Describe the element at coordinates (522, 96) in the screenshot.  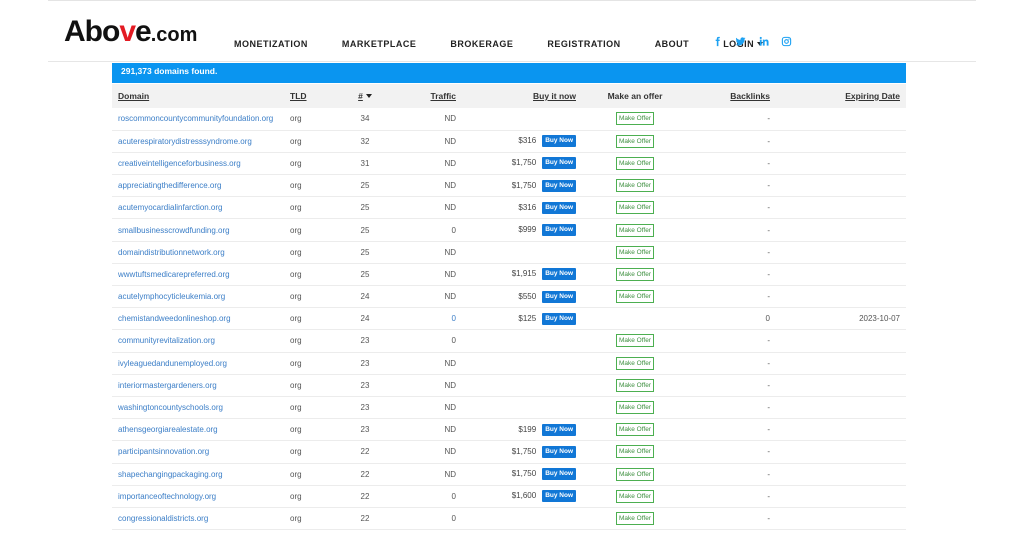
I see `col-buy-header: Buy it now` at that location.